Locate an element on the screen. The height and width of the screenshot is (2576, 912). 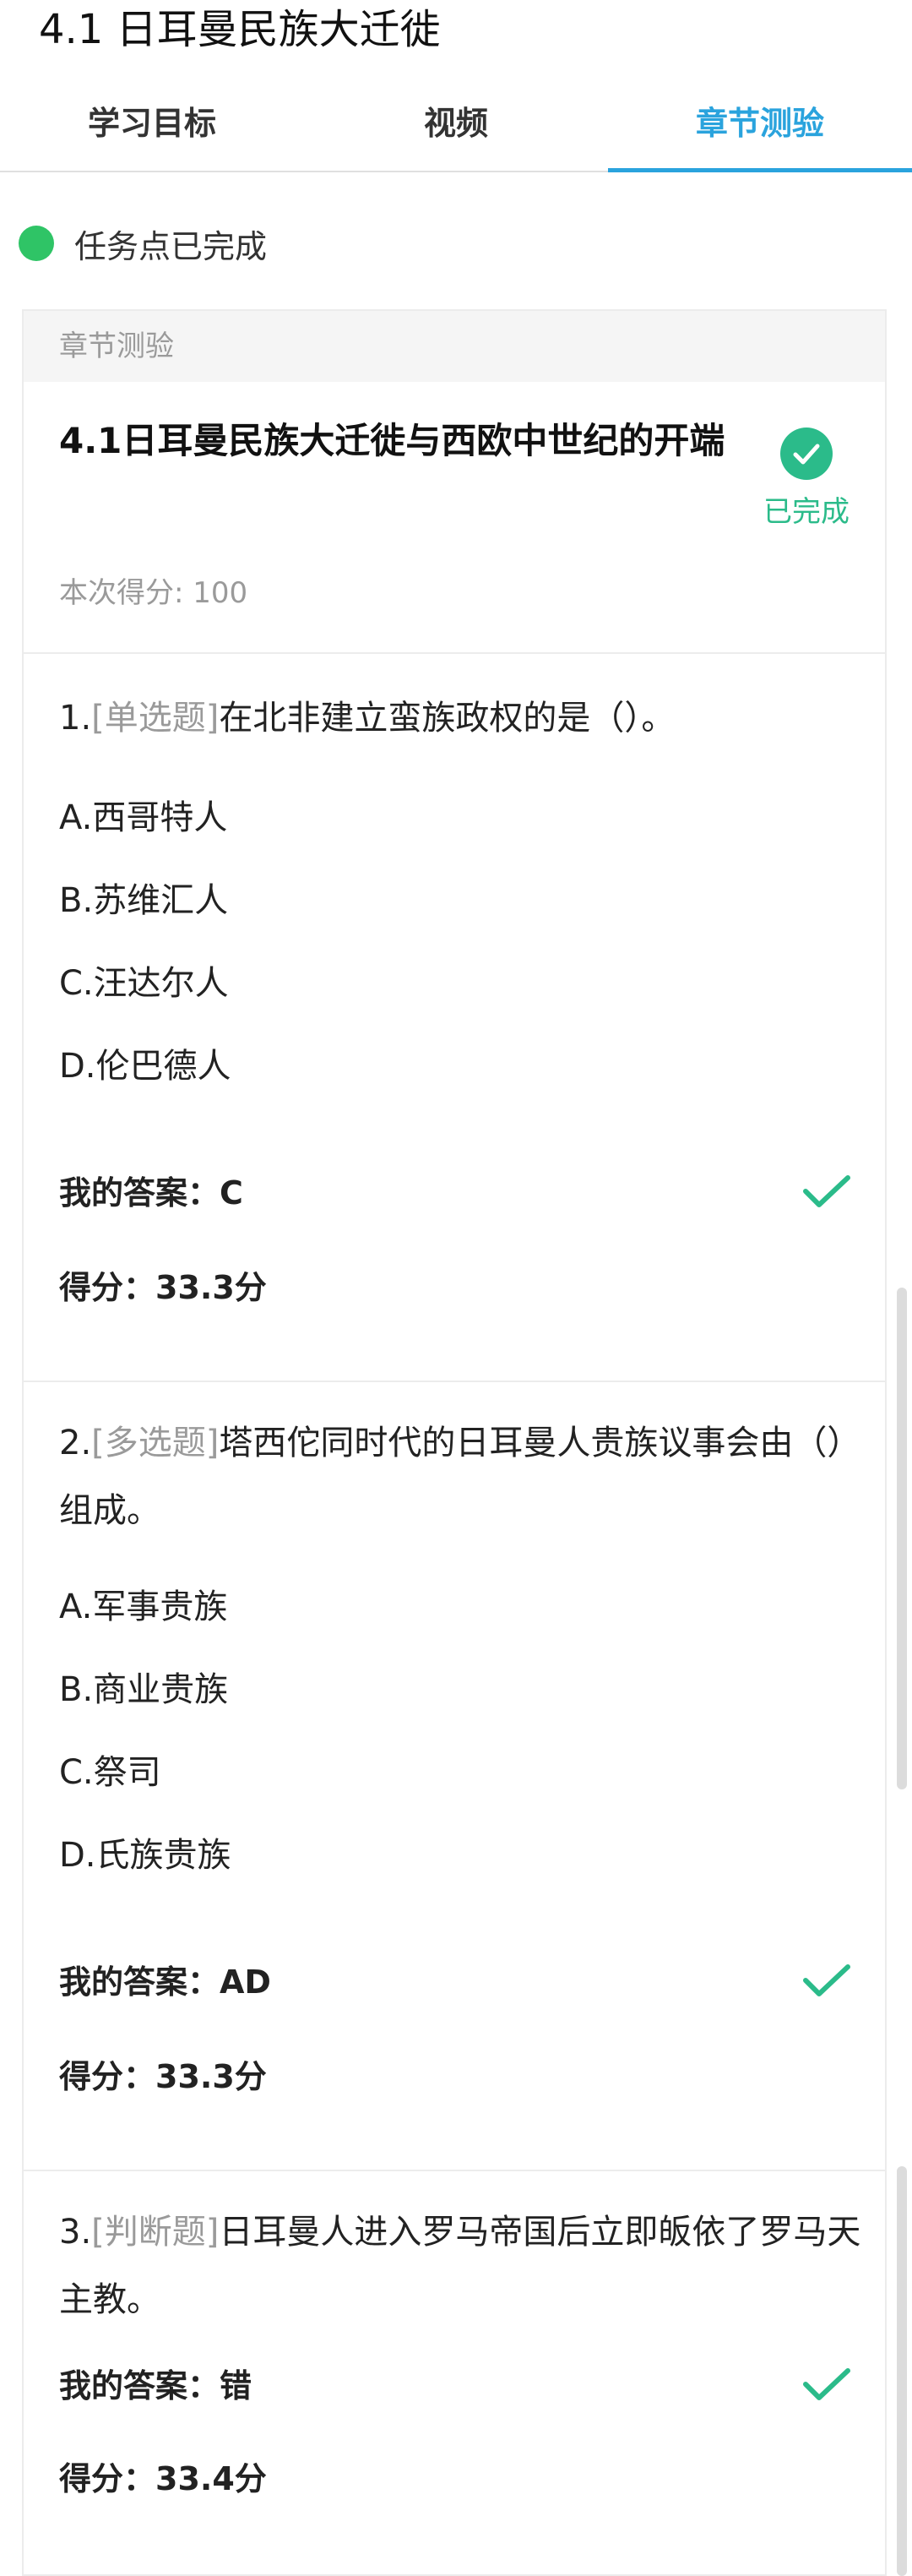
question-score: 得分：33.4分 is located at coordinates (163, 2478).